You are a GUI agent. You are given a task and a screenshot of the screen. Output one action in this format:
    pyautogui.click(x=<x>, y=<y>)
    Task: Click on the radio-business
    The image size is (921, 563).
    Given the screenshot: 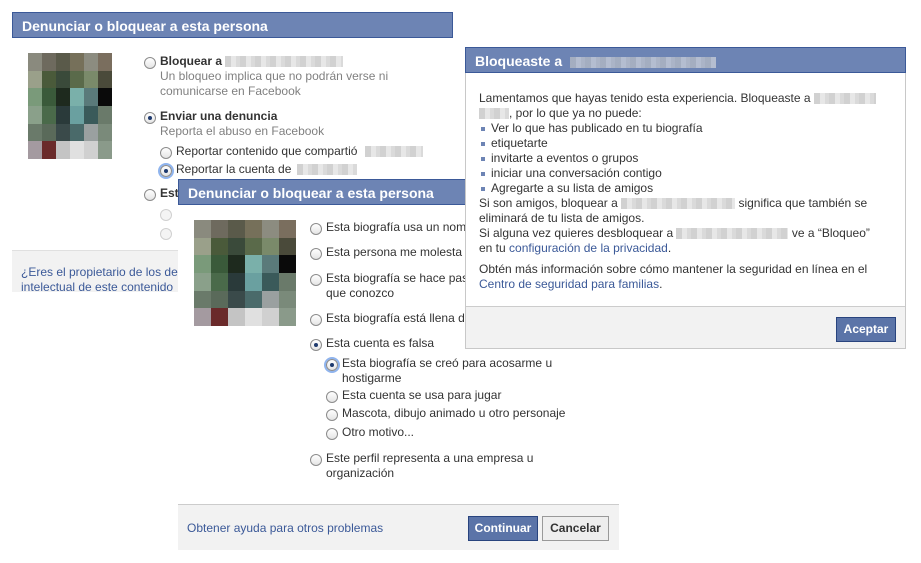 What is the action you would take?
    pyautogui.click(x=316, y=460)
    